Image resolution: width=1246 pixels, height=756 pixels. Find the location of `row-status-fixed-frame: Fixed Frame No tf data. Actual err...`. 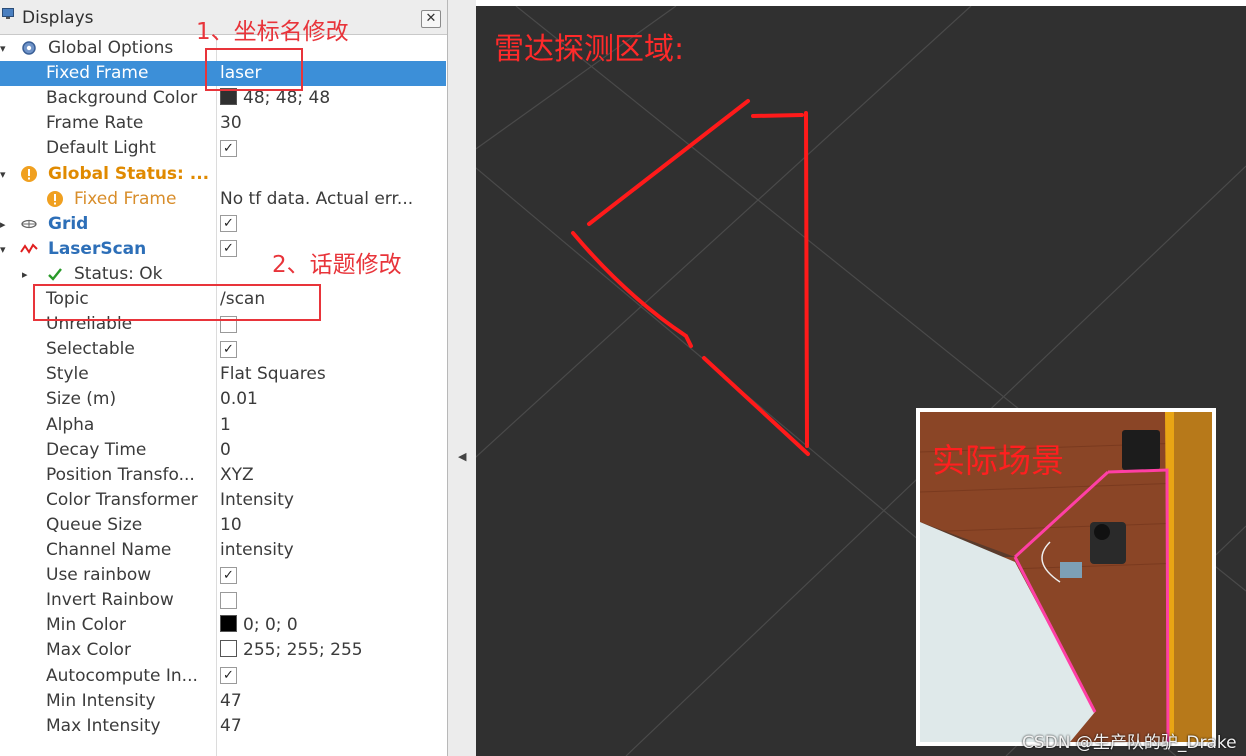

row-status-fixed-frame: Fixed Frame No tf data. Actual err... is located at coordinates (223, 199).